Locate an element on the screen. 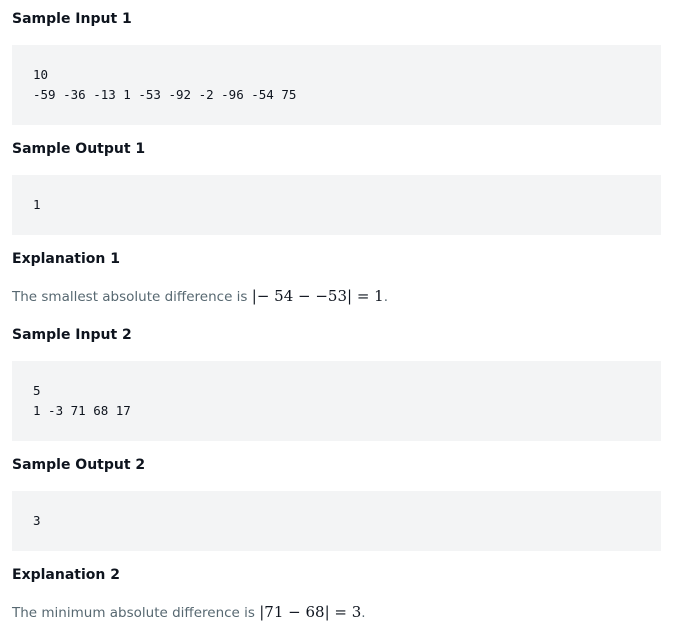  math-expression: |− 54 − −53| = 1 is located at coordinates (317, 296).